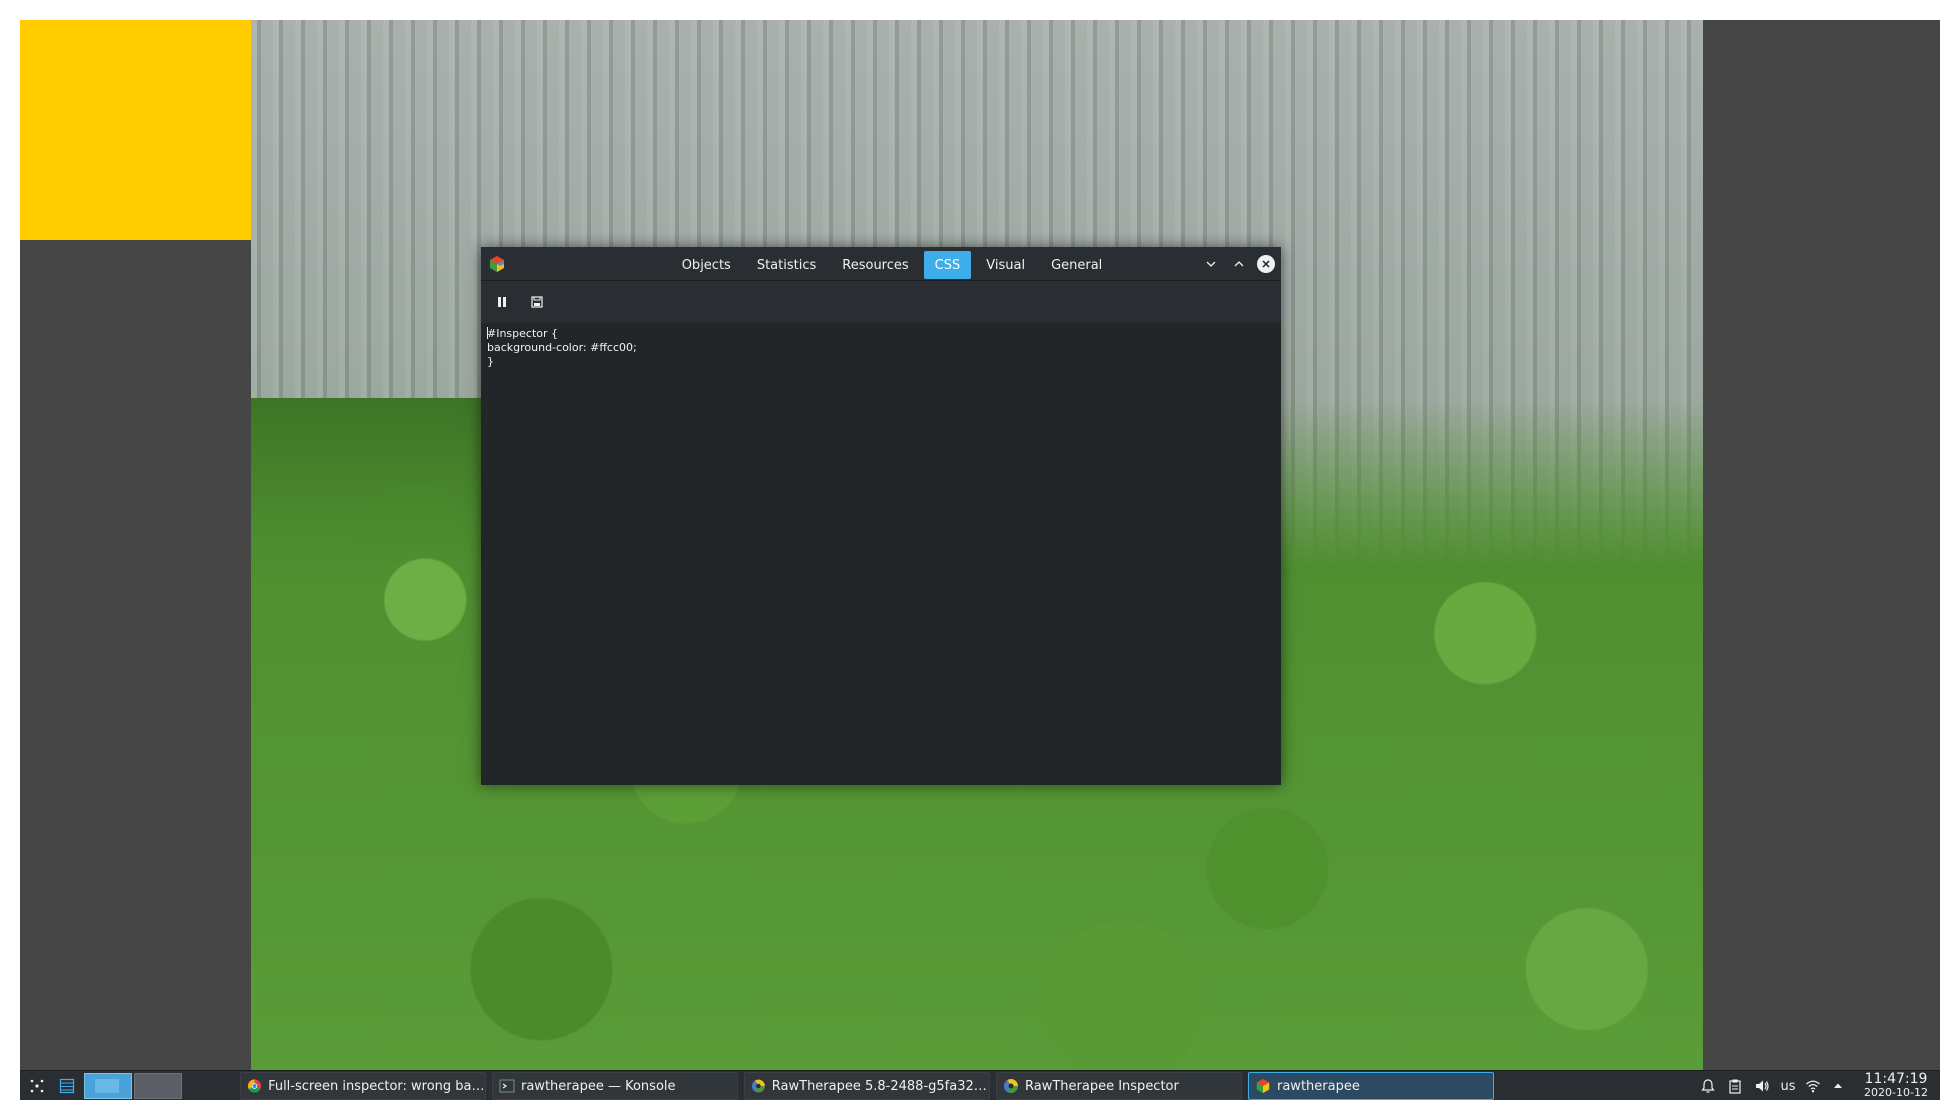 The width and height of the screenshot is (1960, 1120). I want to click on wifi-icon, so click(1813, 1086).